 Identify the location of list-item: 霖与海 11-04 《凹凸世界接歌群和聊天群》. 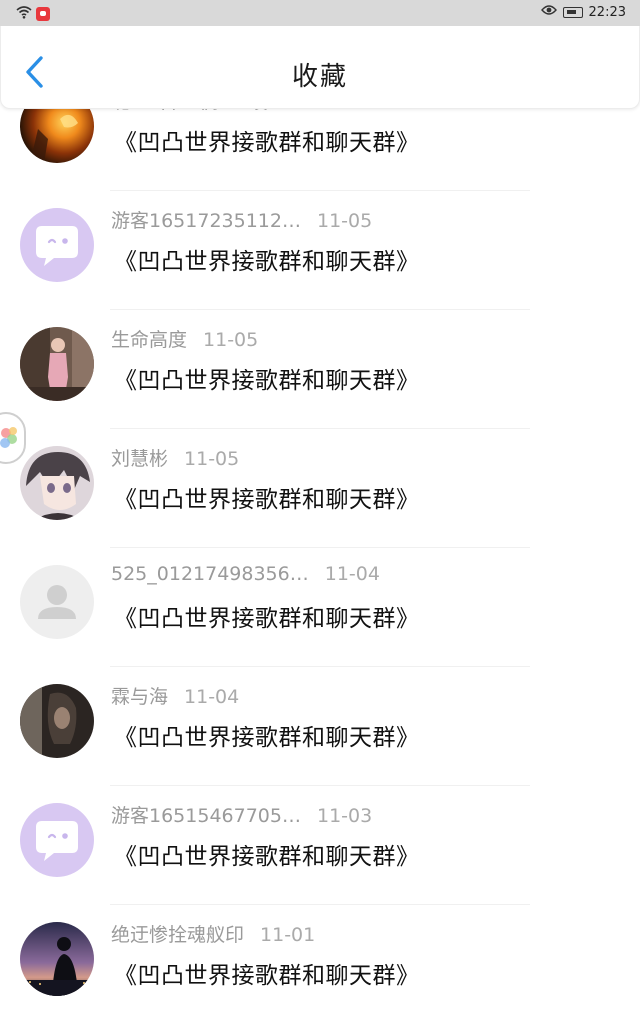
(320, 726).